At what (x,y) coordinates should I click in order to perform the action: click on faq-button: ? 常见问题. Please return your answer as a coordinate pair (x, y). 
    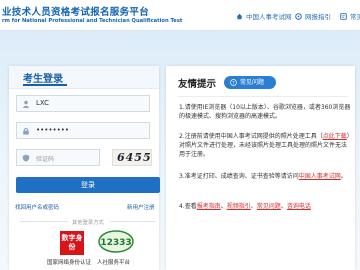
    Looking at the image, I should click on (250, 82).